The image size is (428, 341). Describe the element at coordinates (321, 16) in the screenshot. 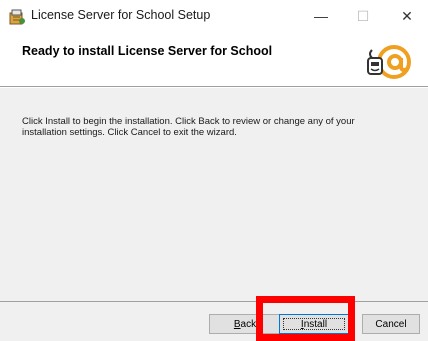

I see `minimize-button: —` at that location.